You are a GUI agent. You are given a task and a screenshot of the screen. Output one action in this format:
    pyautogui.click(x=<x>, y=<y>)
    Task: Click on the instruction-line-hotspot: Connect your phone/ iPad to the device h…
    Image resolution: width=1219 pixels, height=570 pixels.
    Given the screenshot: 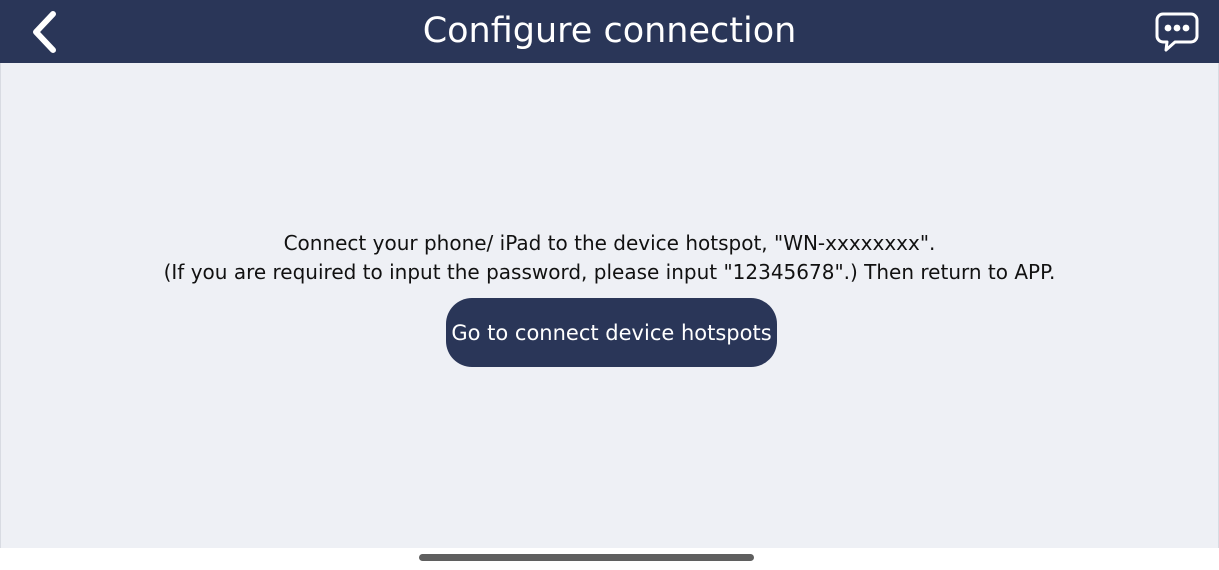 What is the action you would take?
    pyautogui.click(x=609, y=243)
    